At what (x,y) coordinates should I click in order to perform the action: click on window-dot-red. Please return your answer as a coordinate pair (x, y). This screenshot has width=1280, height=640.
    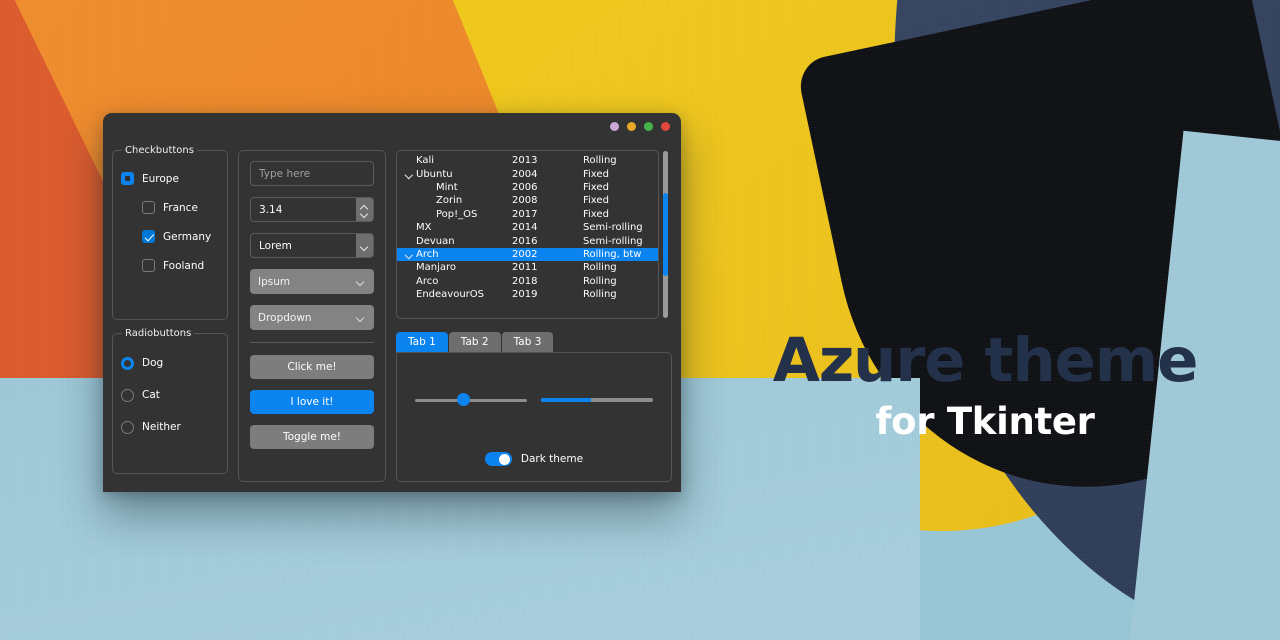
    Looking at the image, I should click on (665, 126).